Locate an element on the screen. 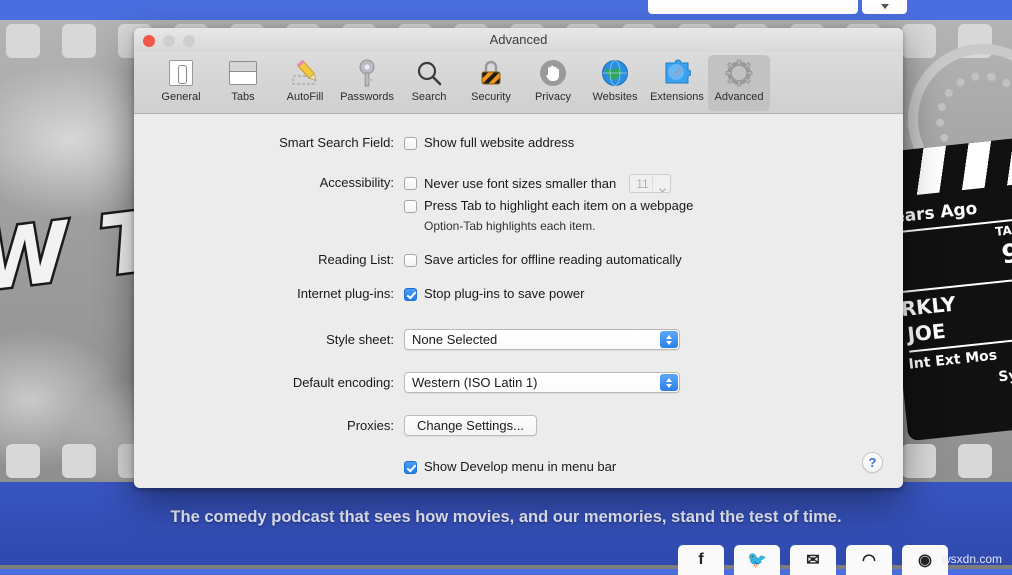 This screenshot has height=575, width=1012. general-icon is located at coordinates (181, 73).